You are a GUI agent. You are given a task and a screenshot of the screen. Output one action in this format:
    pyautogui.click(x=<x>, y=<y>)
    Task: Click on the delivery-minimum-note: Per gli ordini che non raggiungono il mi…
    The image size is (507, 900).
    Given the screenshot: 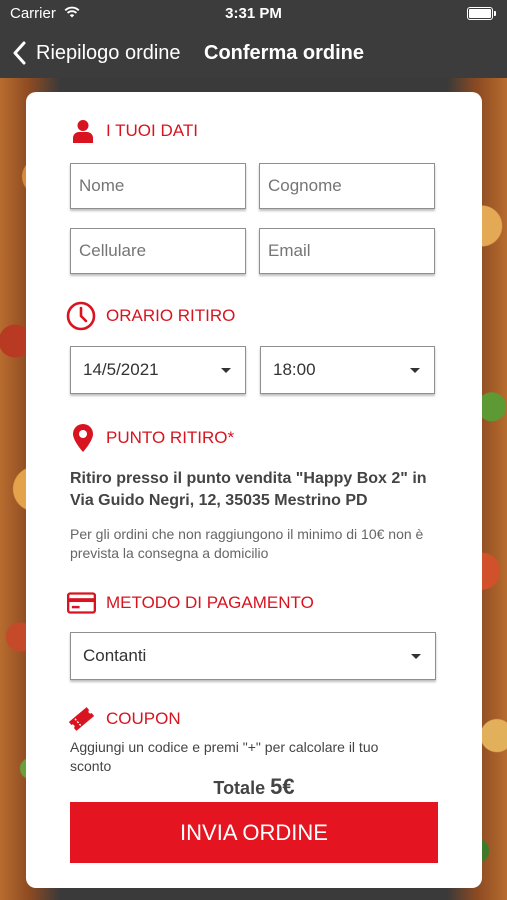 What is the action you would take?
    pyautogui.click(x=247, y=543)
    